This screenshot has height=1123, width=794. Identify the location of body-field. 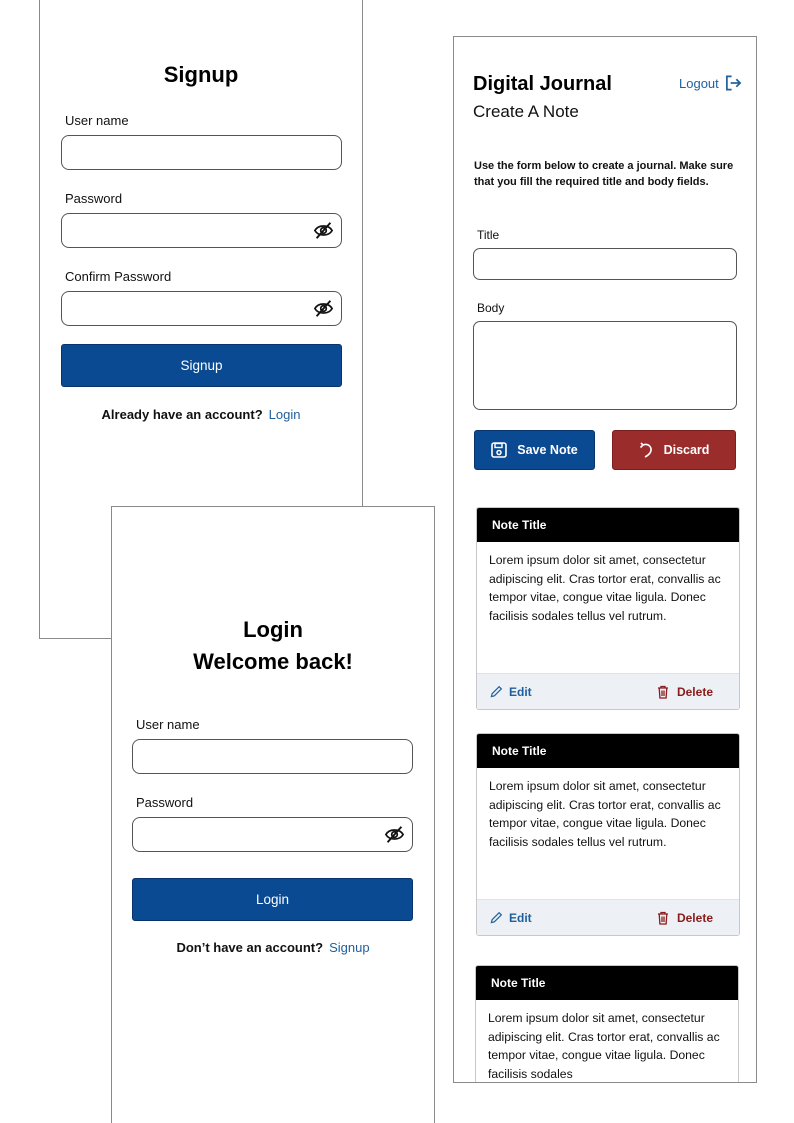
(605, 365).